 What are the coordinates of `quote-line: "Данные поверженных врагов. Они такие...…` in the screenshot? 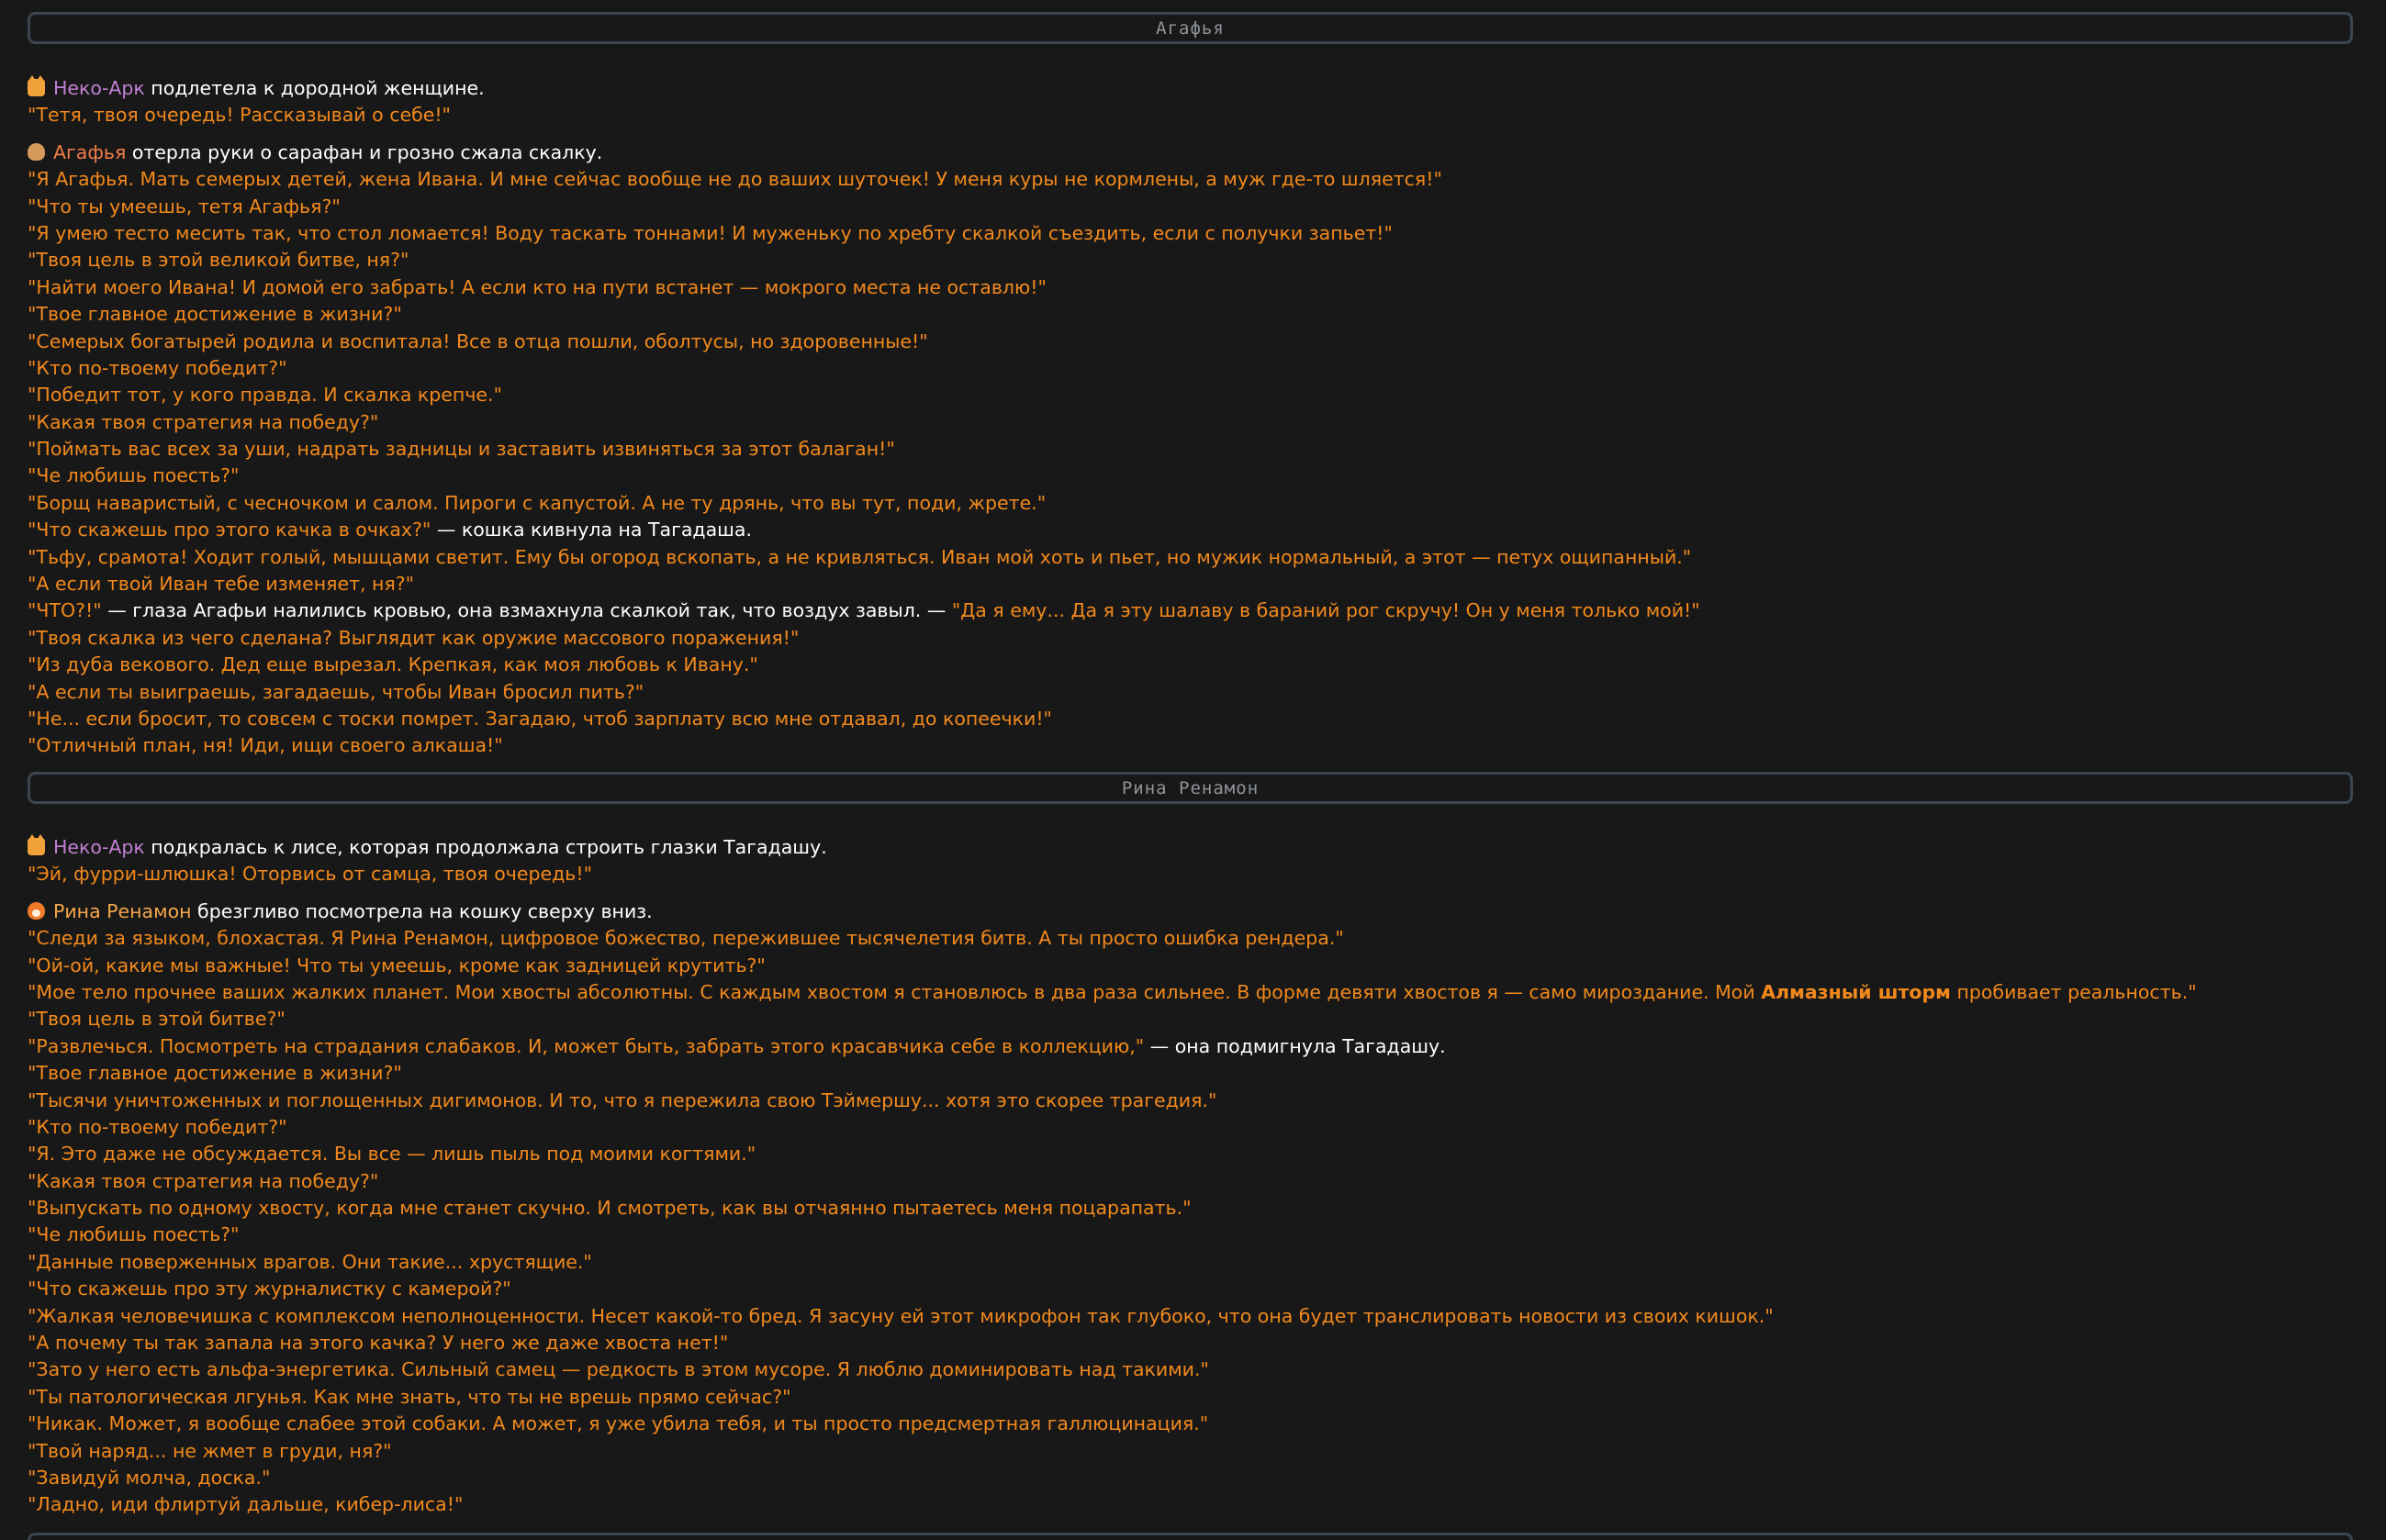 It's located at (310, 1261).